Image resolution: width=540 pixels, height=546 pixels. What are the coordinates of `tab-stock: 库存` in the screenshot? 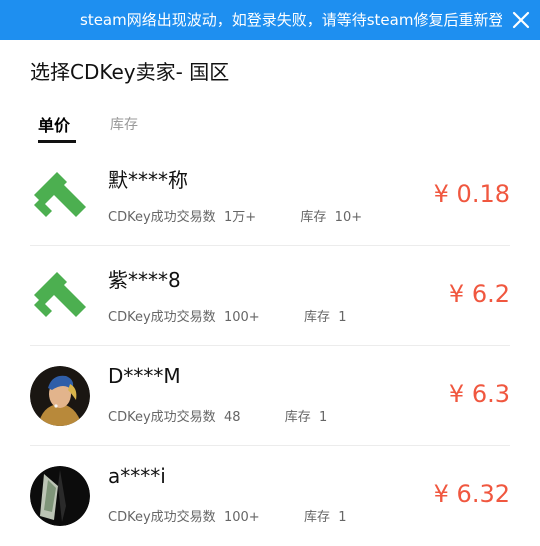 It's located at (124, 124).